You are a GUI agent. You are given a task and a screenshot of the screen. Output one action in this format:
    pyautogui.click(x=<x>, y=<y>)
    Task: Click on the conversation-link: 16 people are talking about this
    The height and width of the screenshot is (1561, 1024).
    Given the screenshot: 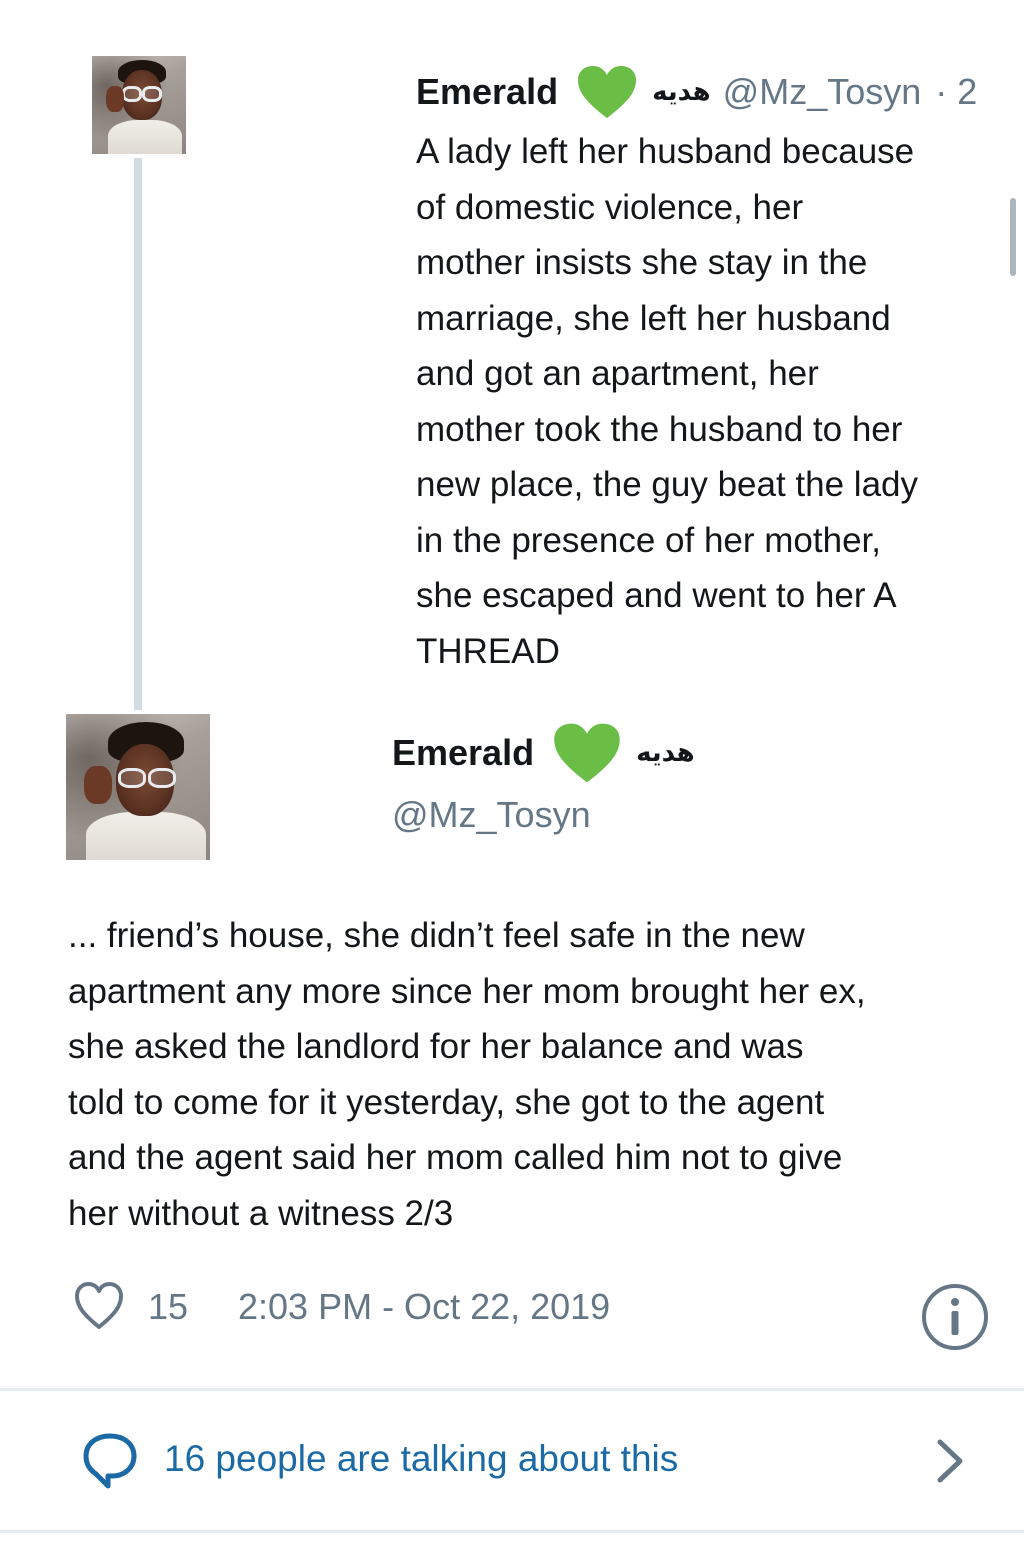 What is the action you would take?
    pyautogui.click(x=528, y=1463)
    